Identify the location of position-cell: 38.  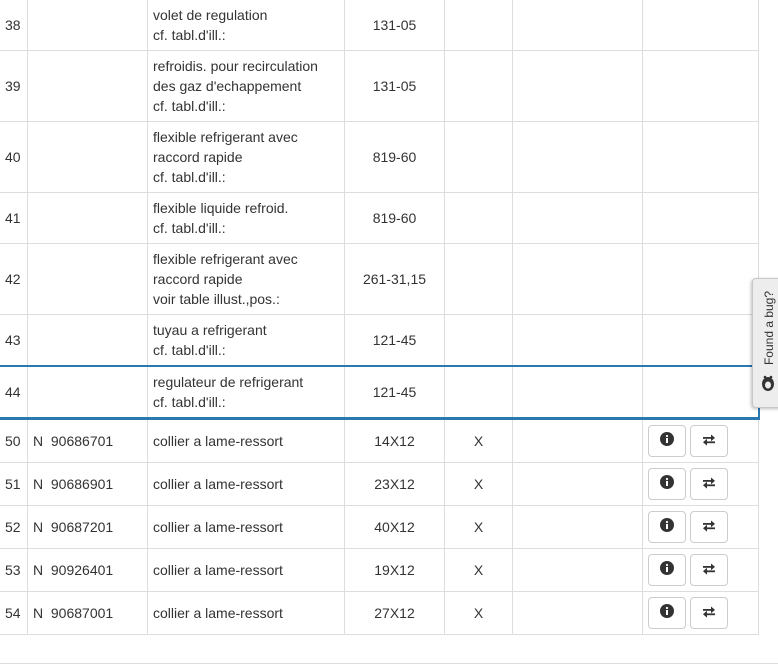
(14, 25).